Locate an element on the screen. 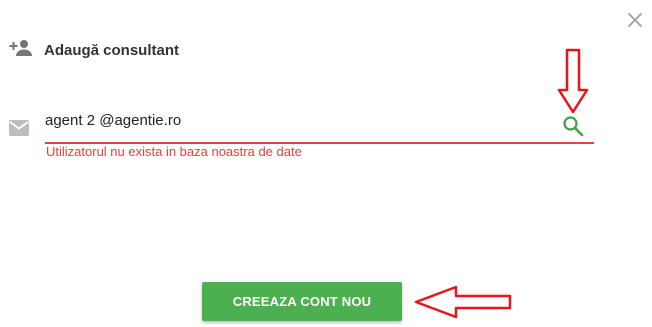 This screenshot has width=652, height=327. mail-icon is located at coordinates (19, 128).